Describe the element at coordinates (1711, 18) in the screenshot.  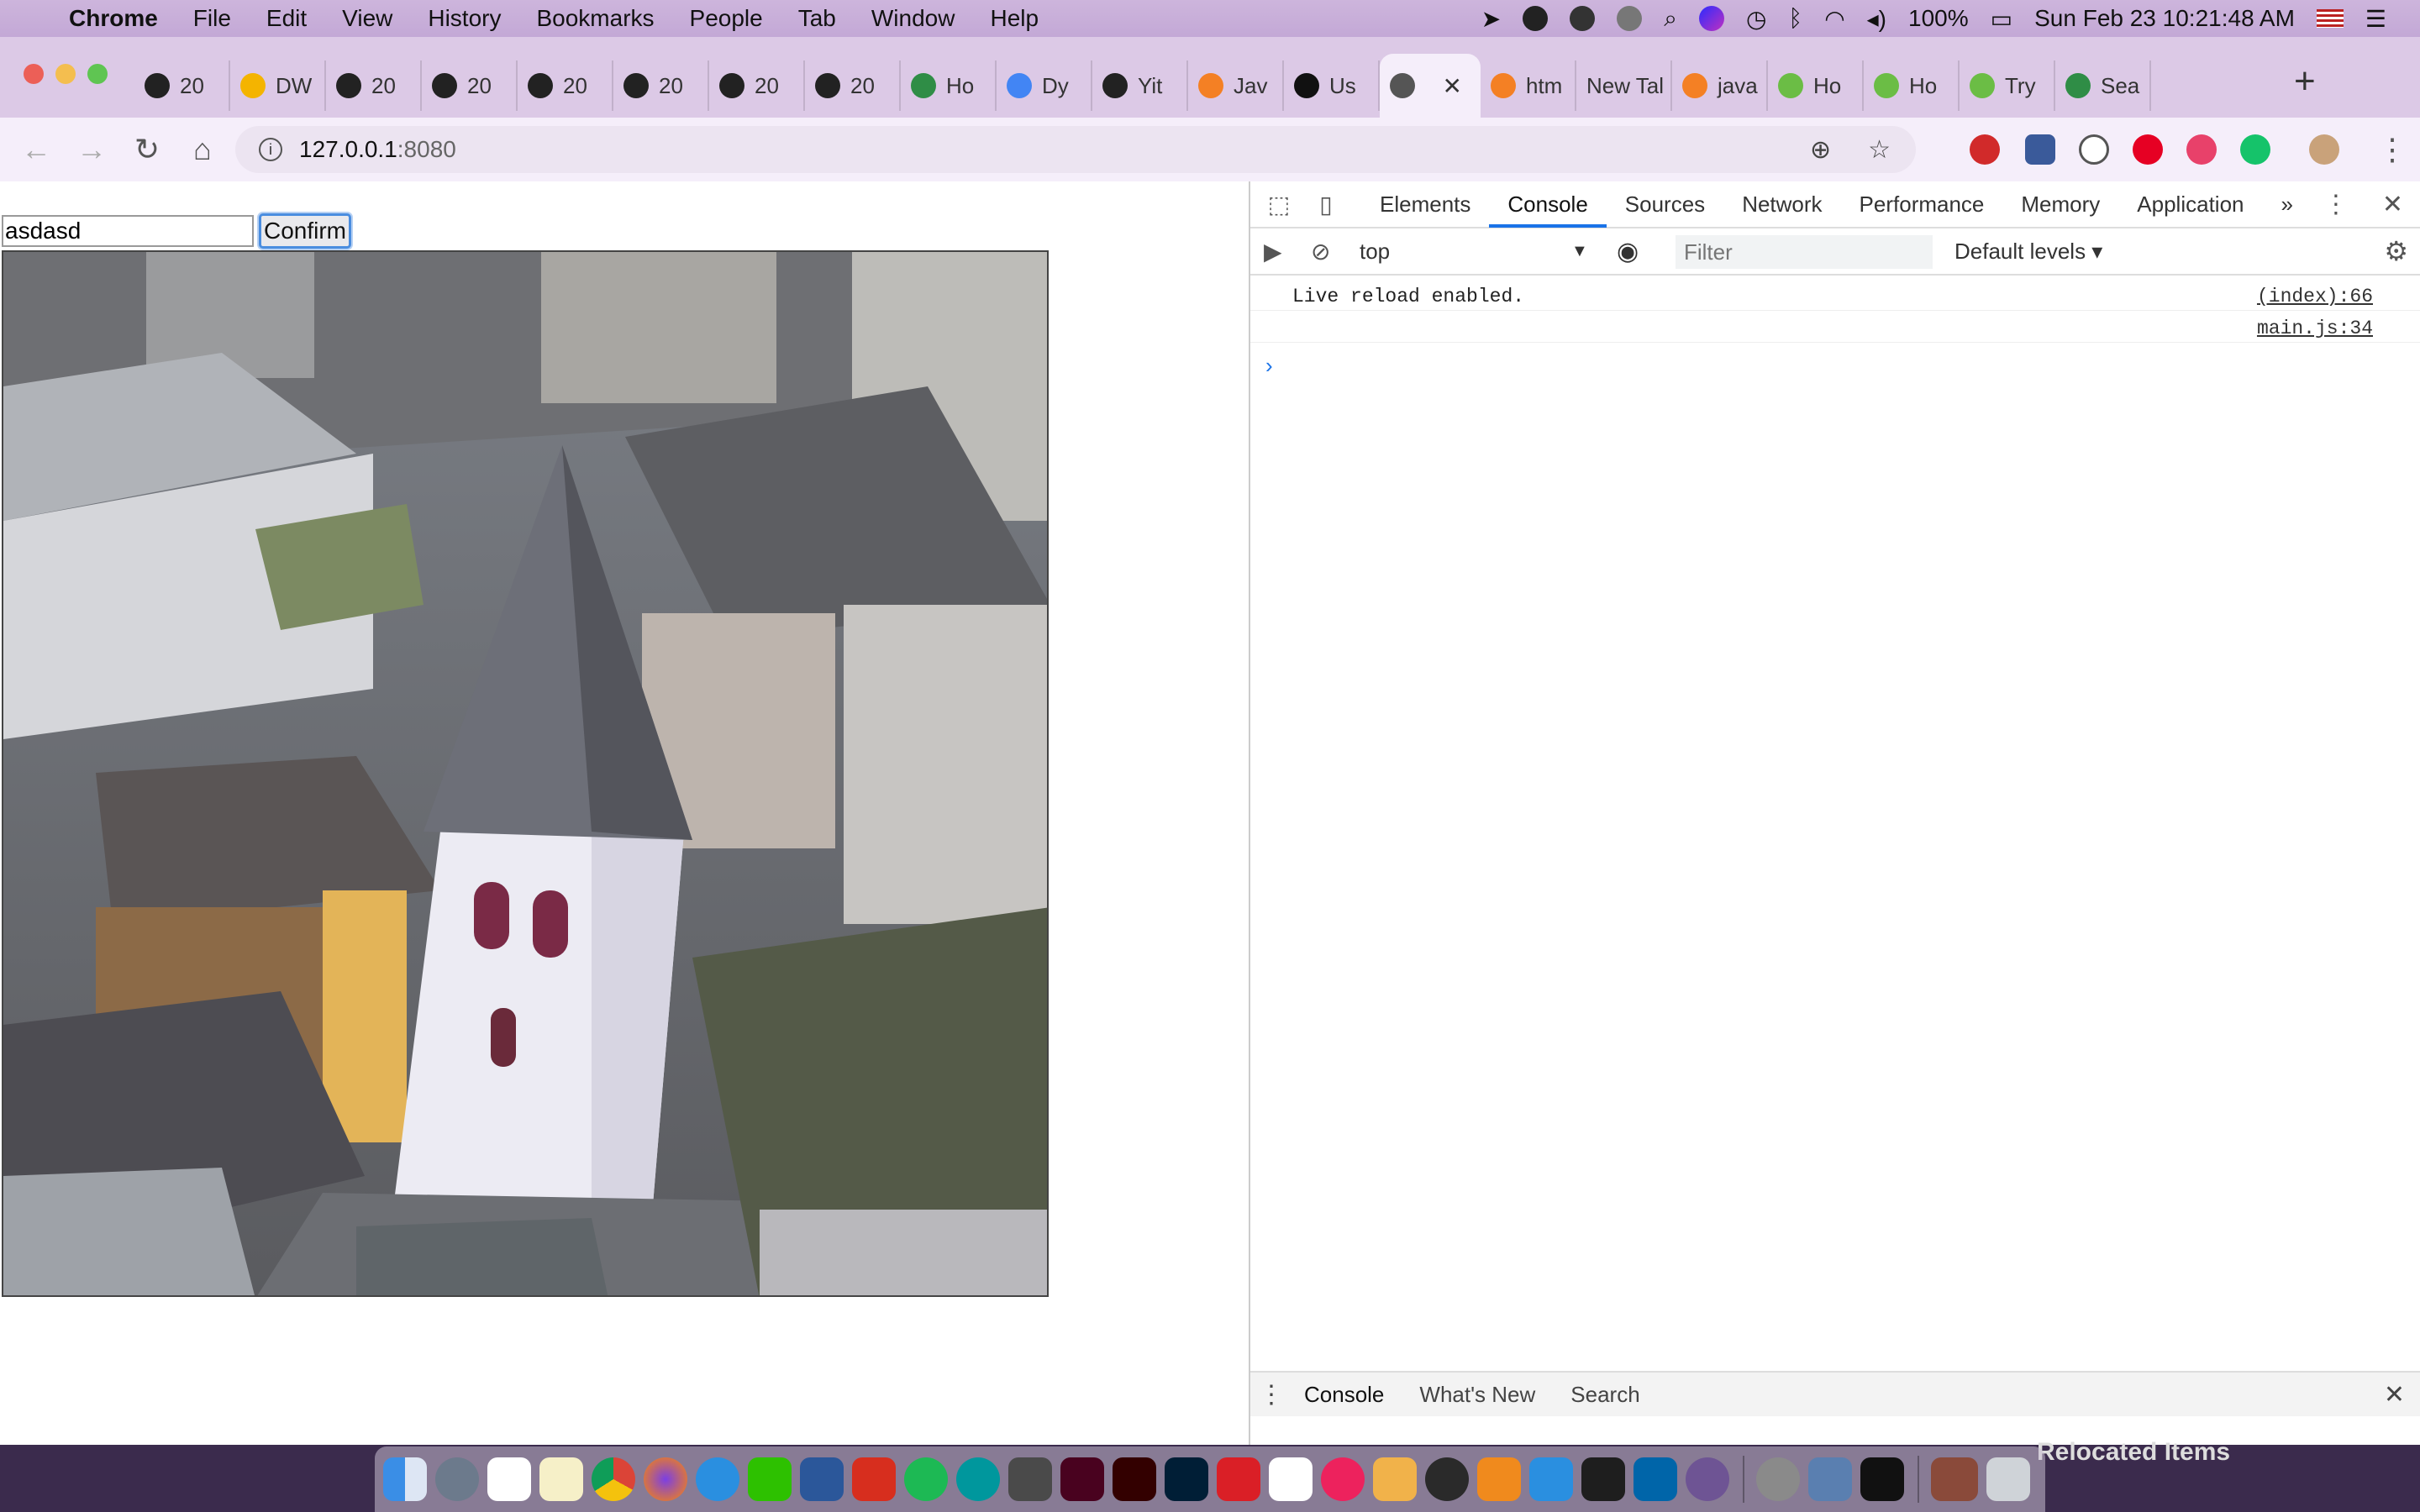
I see `siri-icon` at that location.